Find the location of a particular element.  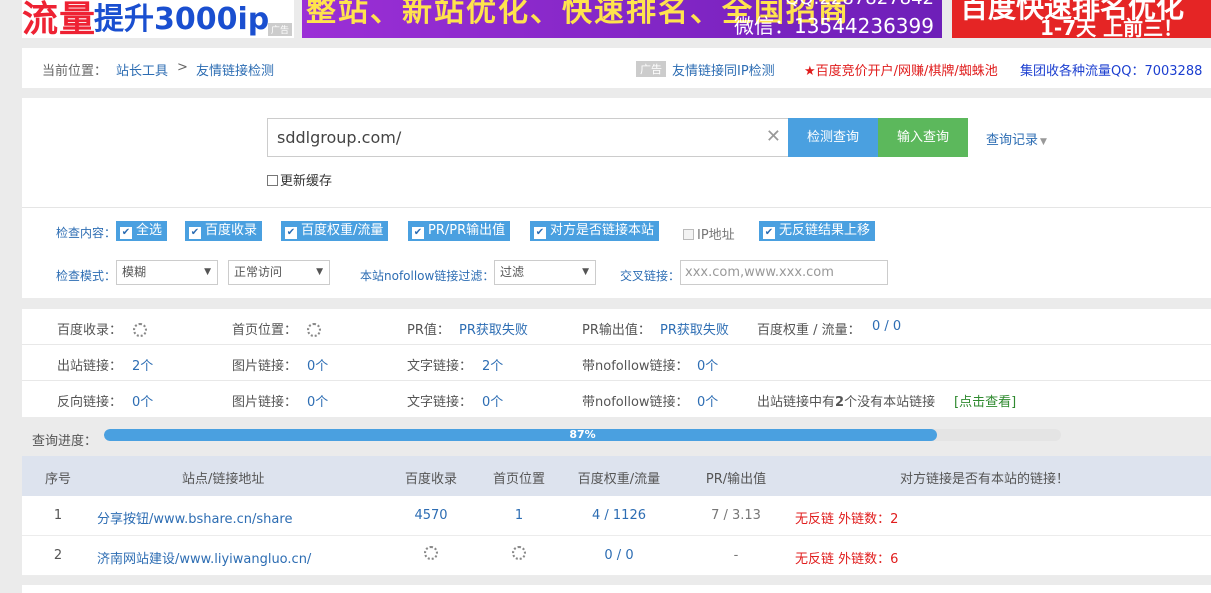

outbound-links-label: 出站链接： is located at coordinates (90, 366).